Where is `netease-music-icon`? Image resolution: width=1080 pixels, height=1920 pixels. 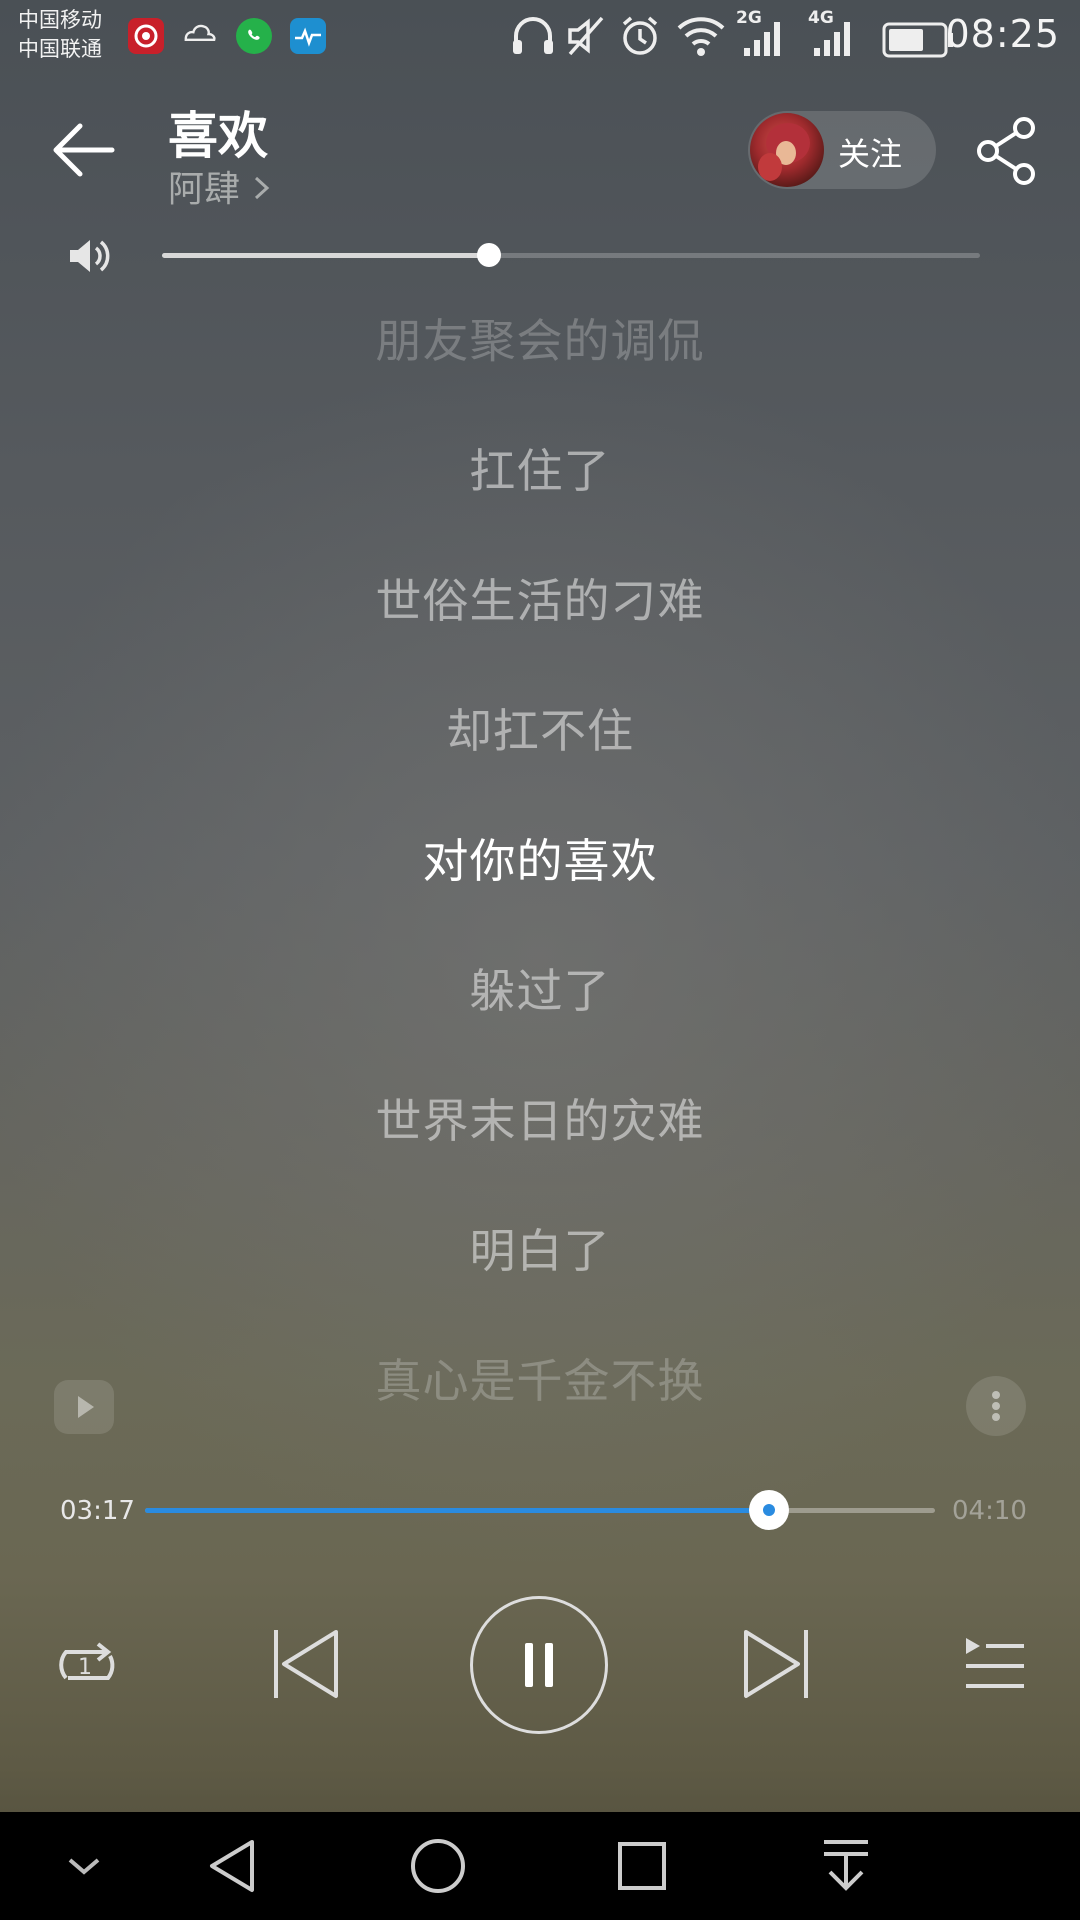
netease-music-icon is located at coordinates (146, 36).